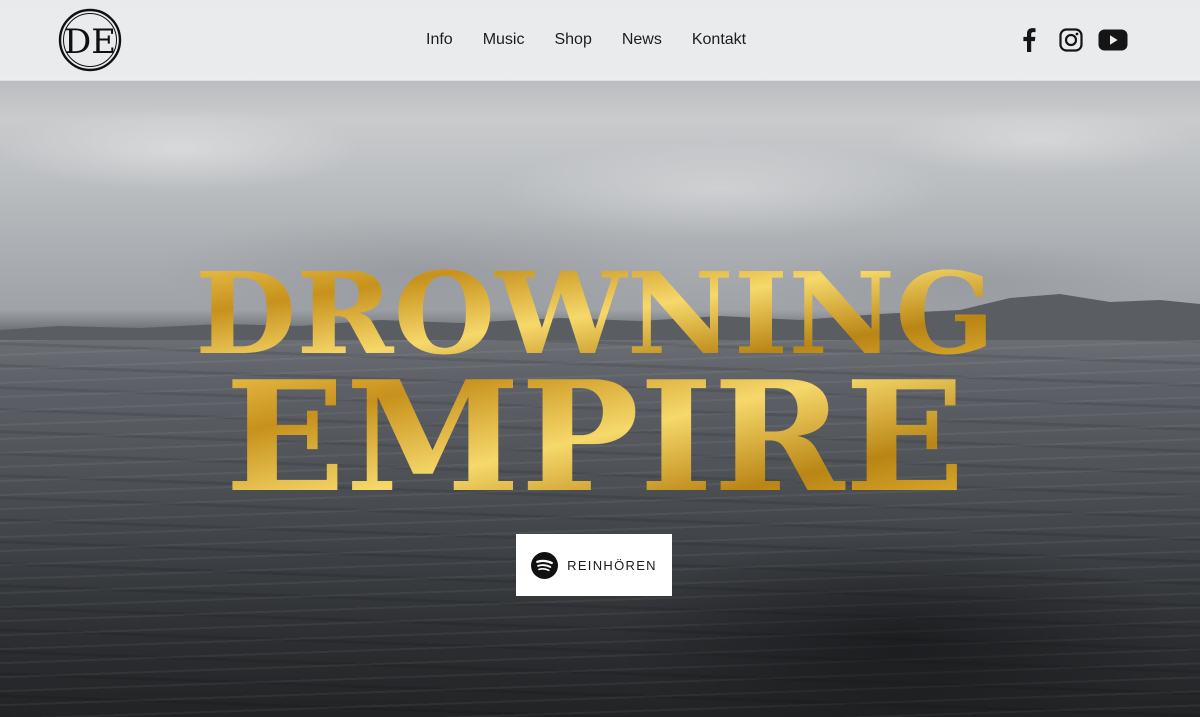  I want to click on site-header: DE Info Music Shop News Kontakt, so click(600, 40).